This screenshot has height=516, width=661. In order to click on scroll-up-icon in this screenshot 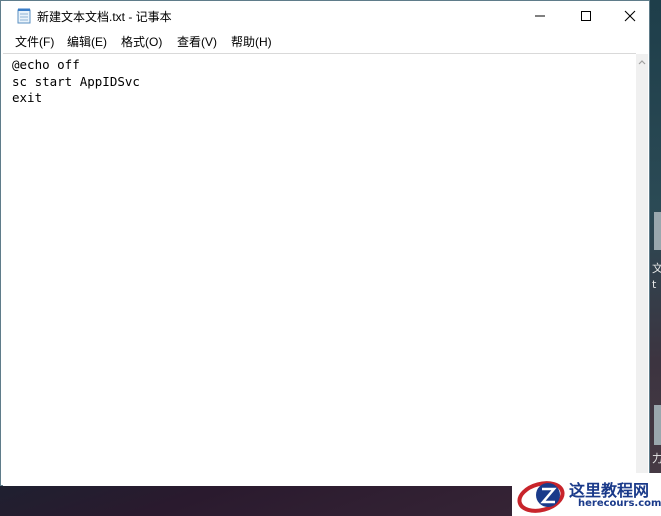, I will do `click(642, 62)`.